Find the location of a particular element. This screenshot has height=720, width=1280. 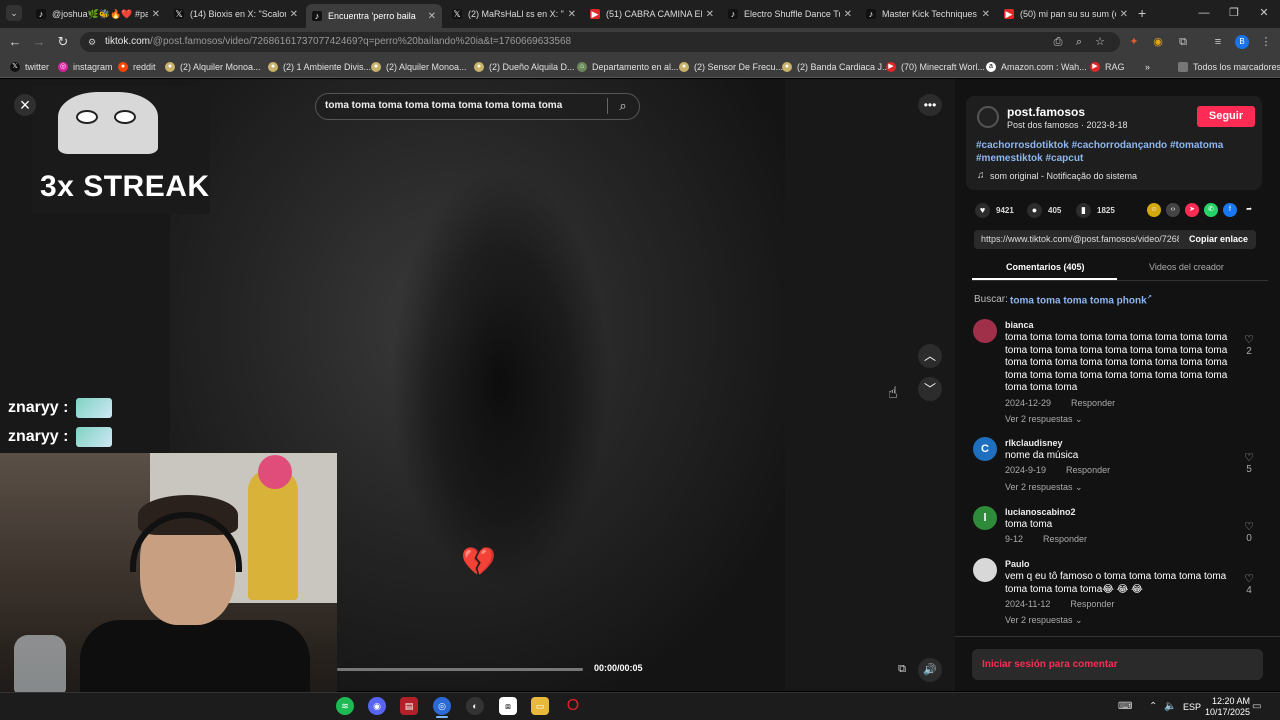

author-avatar is located at coordinates (988, 117).